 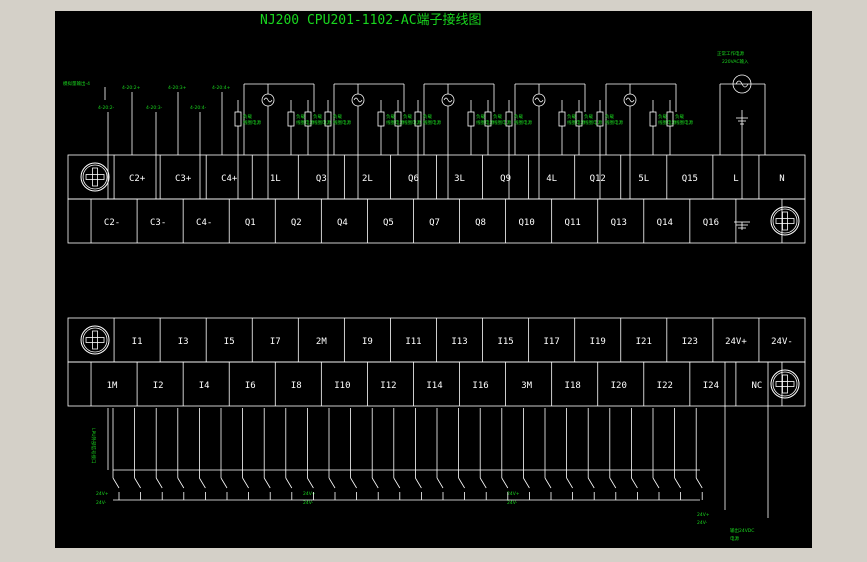 I want to click on input-terminal-i19: I19, so click(x=598, y=342).